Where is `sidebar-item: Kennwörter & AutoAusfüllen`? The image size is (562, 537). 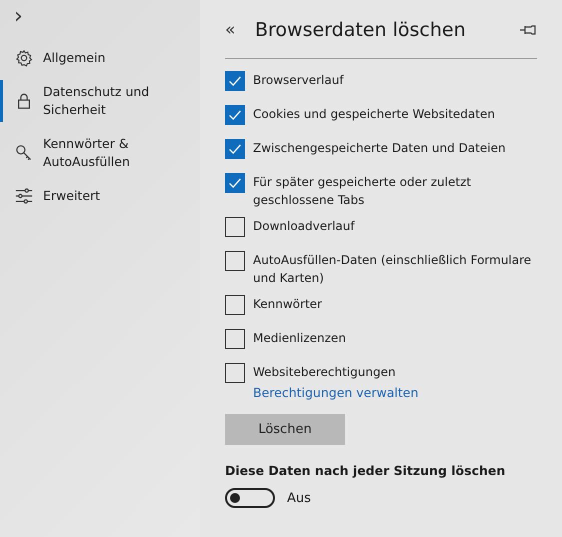 sidebar-item: Kennwörter & AutoAusfüllen is located at coordinates (100, 153).